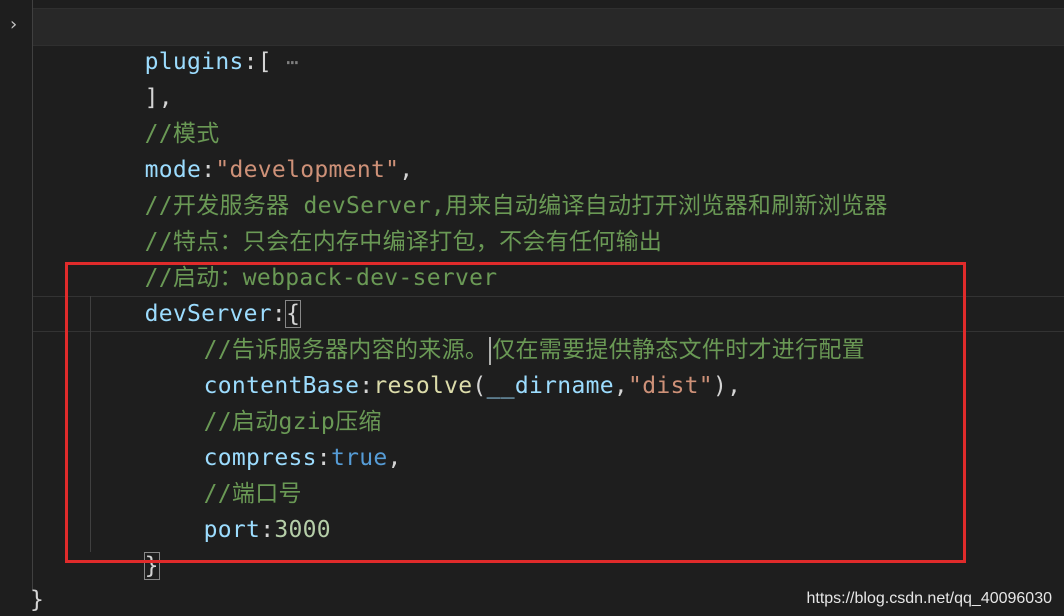 This screenshot has height=616, width=1064. I want to click on code-line-comment-source: //告诉服务器内容的来源。 仅在需要提供静态文件时才进行配置, so click(506, 330).